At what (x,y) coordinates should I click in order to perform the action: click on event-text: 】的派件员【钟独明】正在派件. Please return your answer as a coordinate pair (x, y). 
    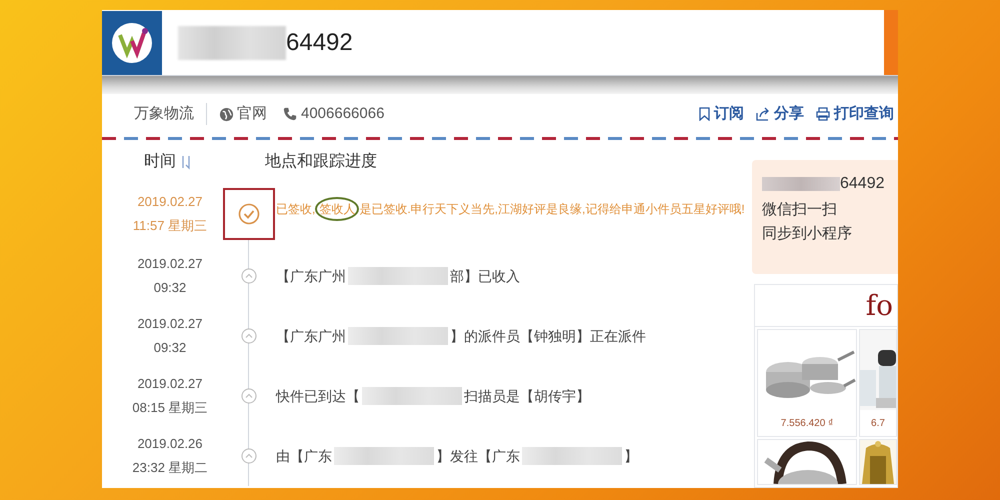
    Looking at the image, I should click on (548, 336).